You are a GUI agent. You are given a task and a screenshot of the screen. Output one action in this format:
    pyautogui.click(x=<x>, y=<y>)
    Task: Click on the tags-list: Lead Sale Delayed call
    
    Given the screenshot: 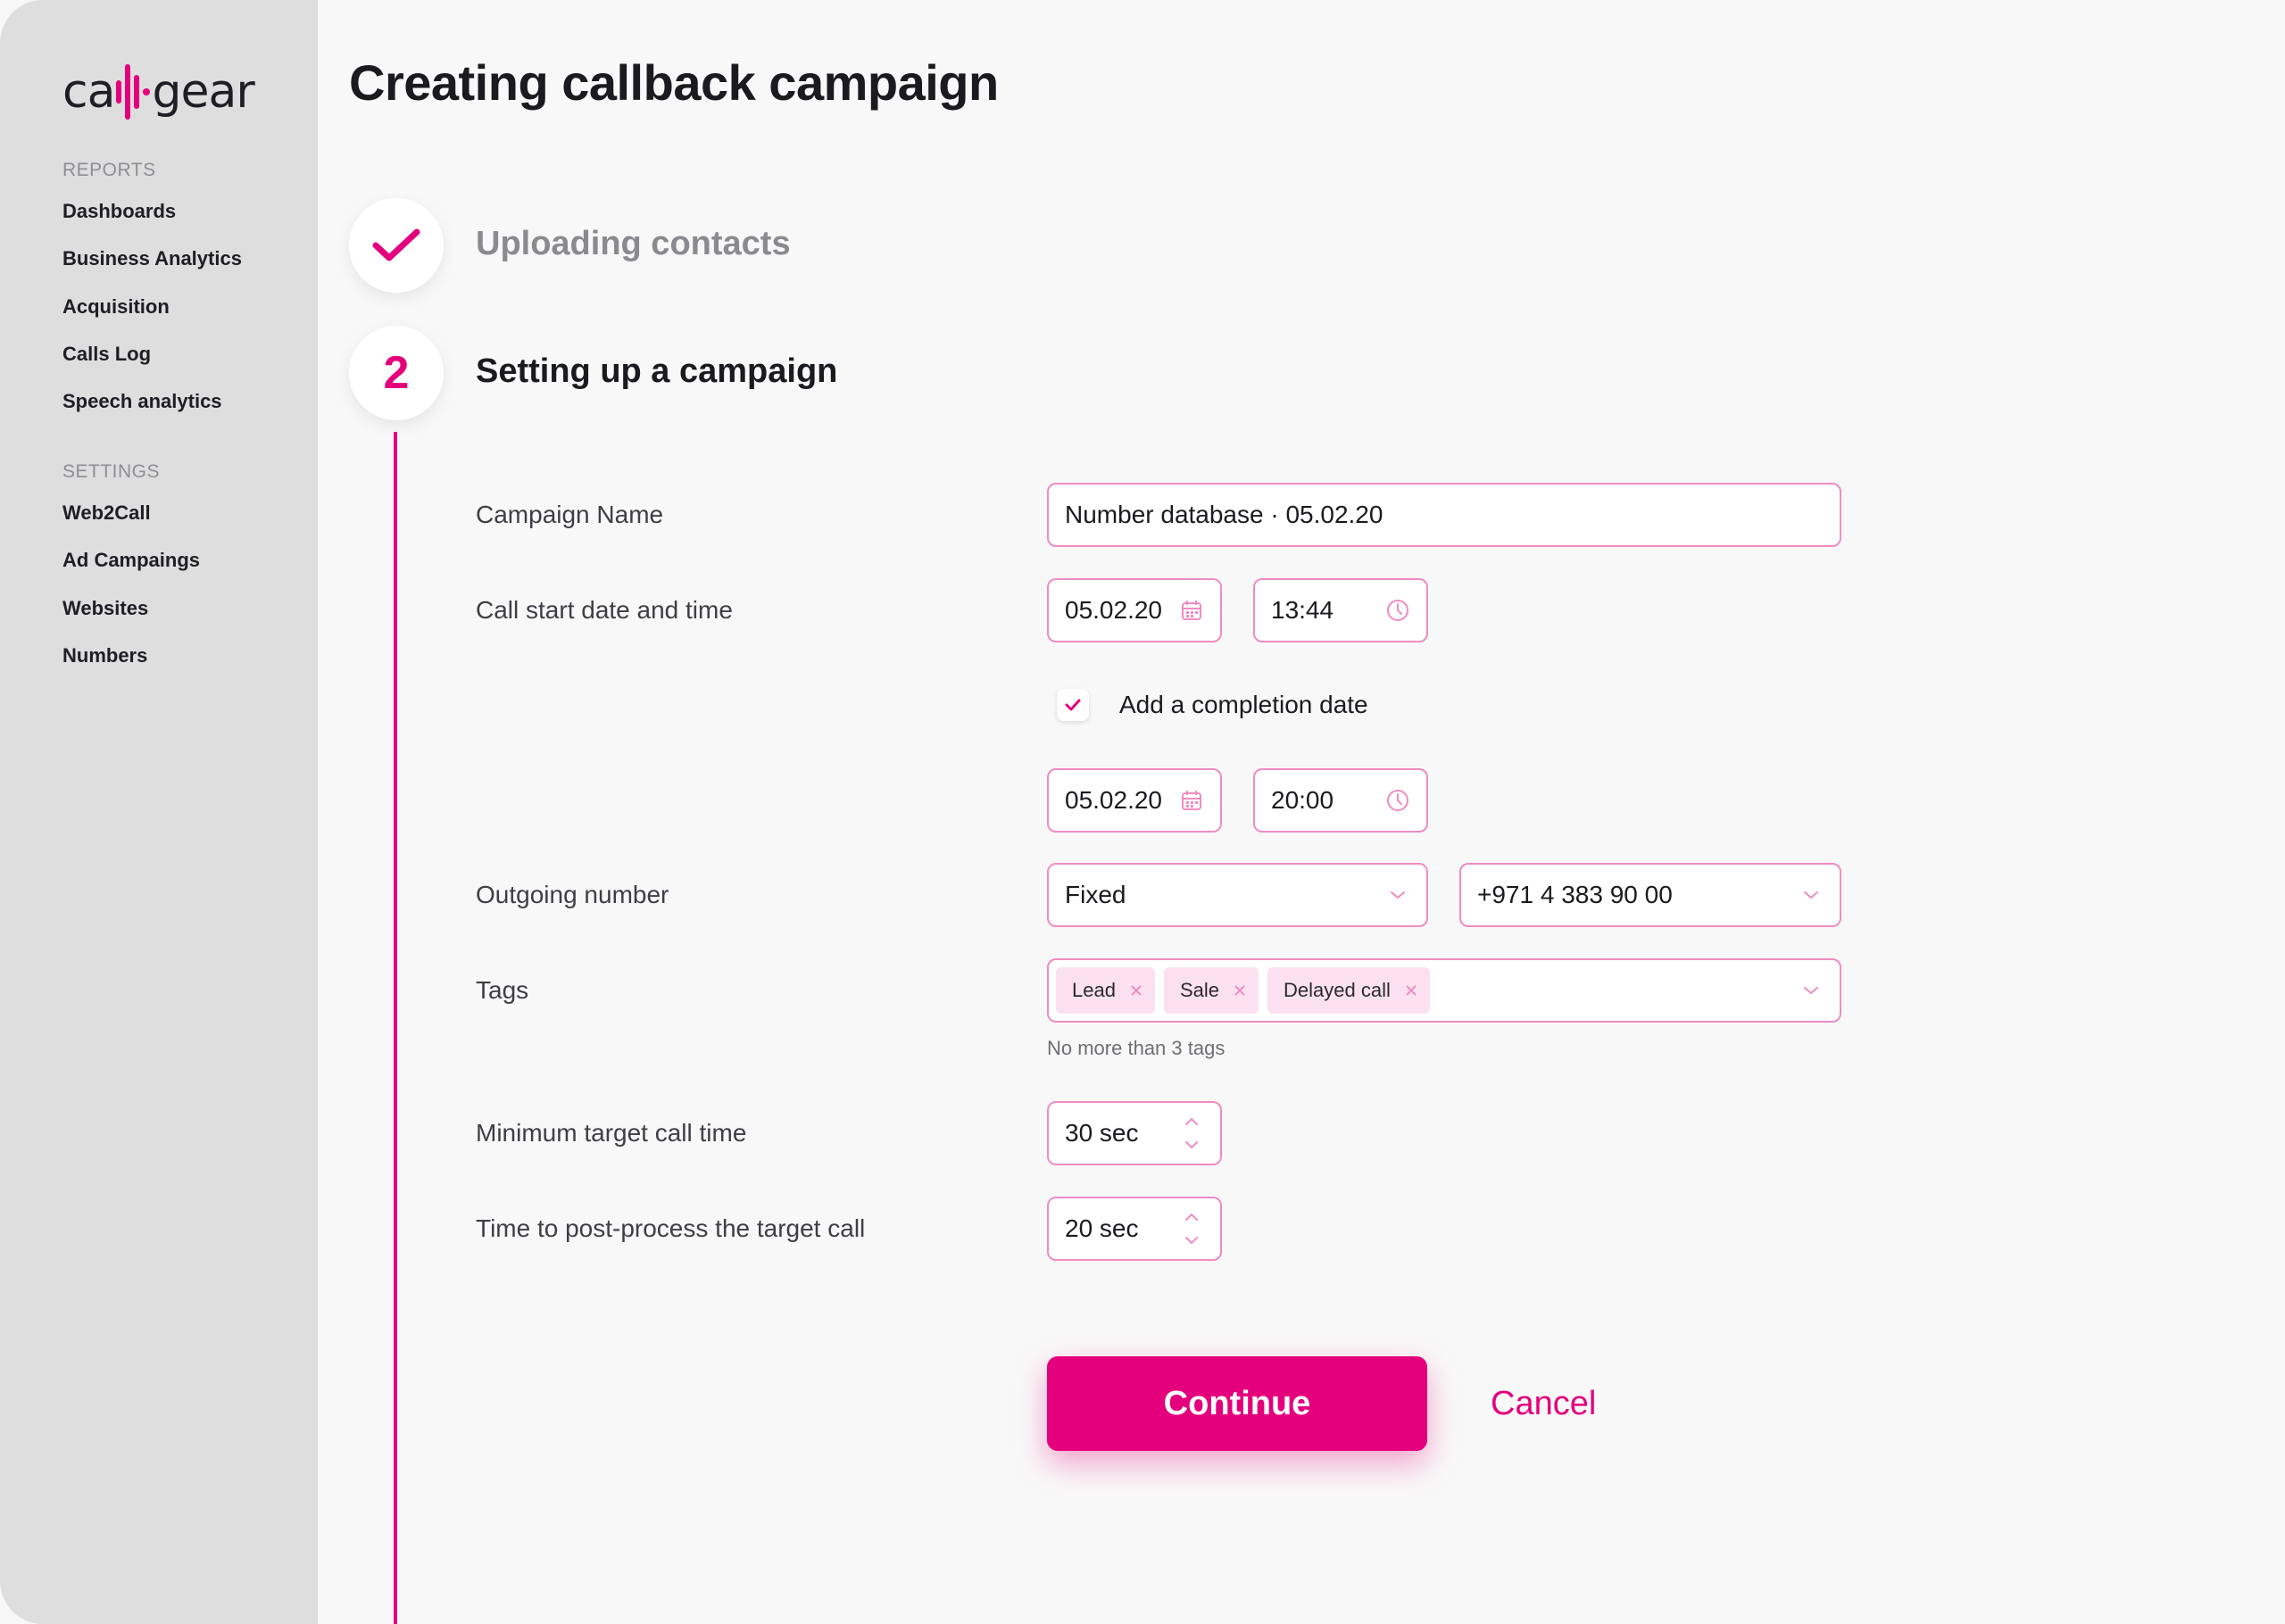 What is the action you would take?
    pyautogui.click(x=1427, y=990)
    